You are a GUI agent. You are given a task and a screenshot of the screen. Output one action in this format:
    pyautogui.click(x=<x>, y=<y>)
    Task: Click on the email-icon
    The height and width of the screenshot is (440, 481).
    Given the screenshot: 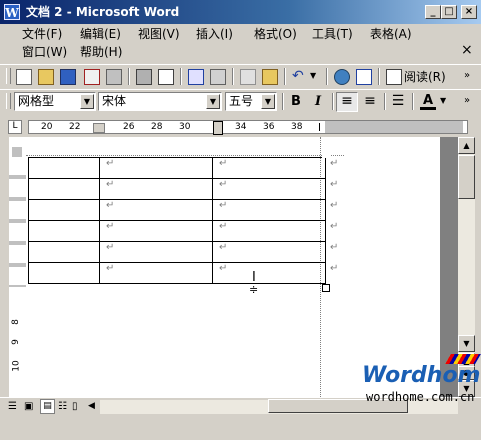 What is the action you would take?
    pyautogui.click(x=114, y=77)
    